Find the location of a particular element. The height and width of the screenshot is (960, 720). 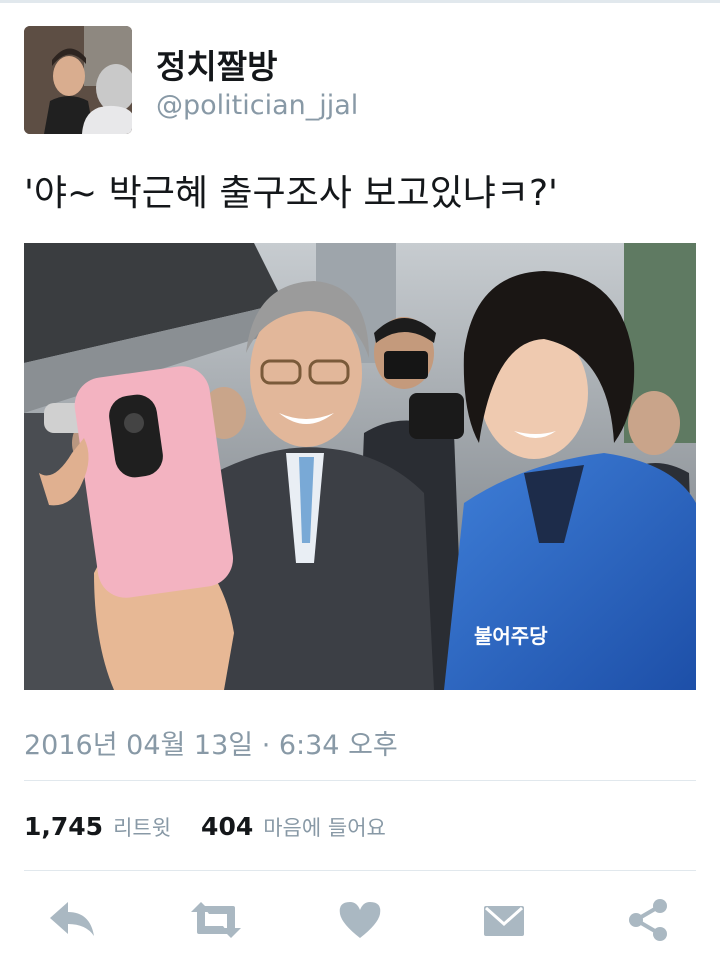

tweet-timestamp: 2016년 04월 13일 · 6:34 오후 is located at coordinates (211, 745).